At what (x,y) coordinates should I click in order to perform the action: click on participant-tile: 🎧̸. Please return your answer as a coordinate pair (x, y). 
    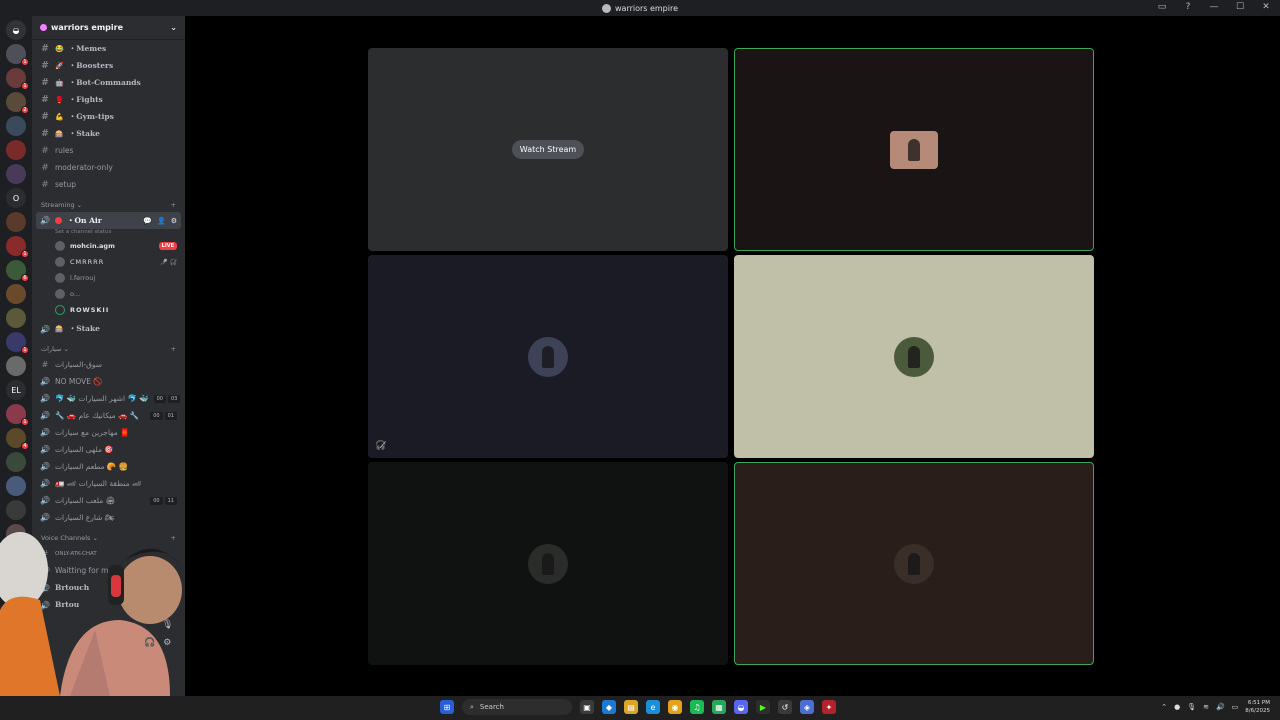
    Looking at the image, I should click on (548, 356).